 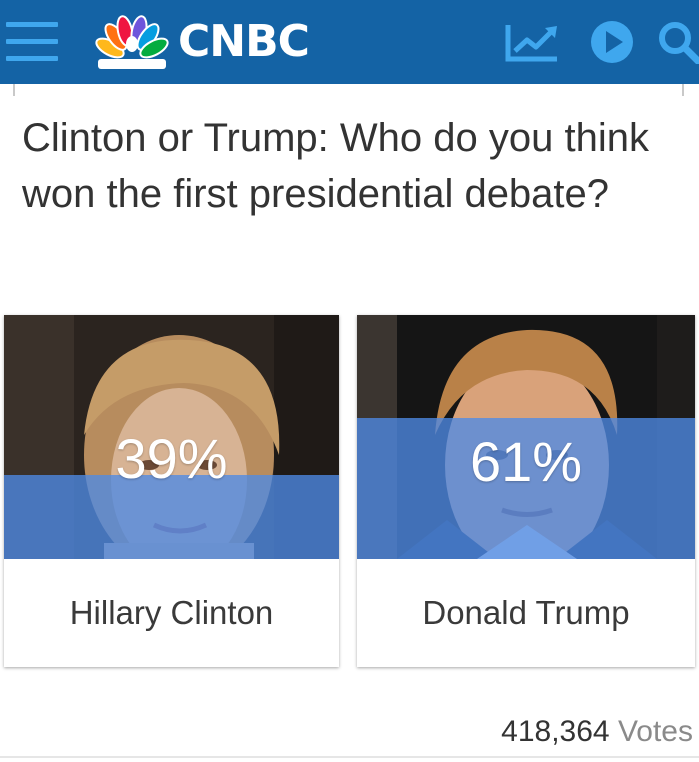 What do you see at coordinates (132, 42) in the screenshot?
I see `peacock-logo-icon` at bounding box center [132, 42].